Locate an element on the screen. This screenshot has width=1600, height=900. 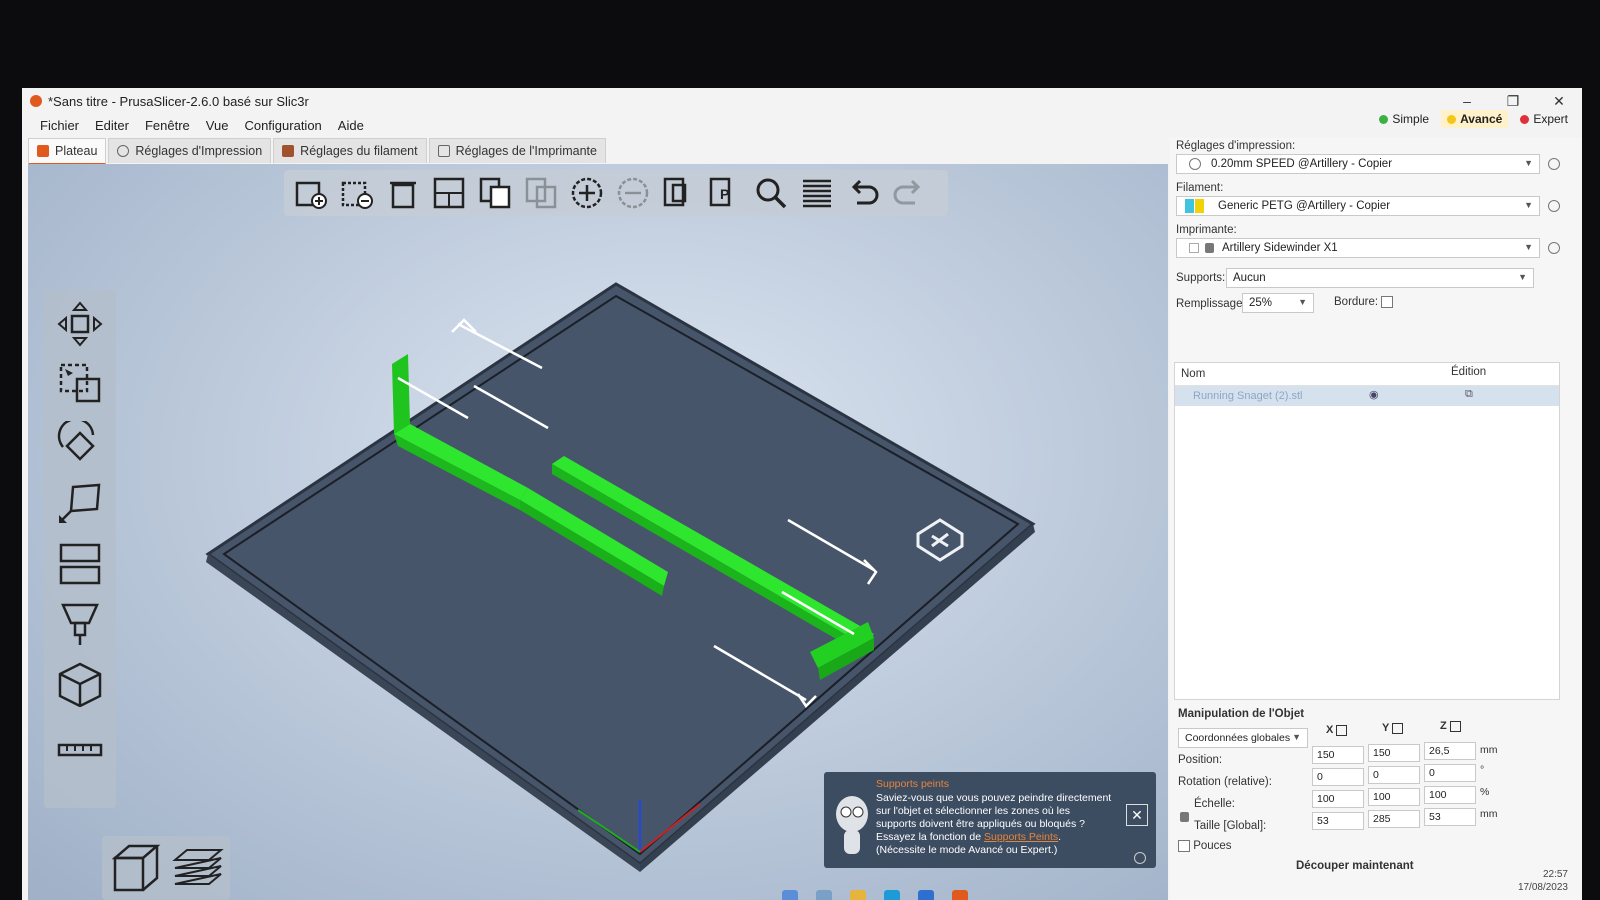
position-x-field: 150 is located at coordinates (1338, 755).